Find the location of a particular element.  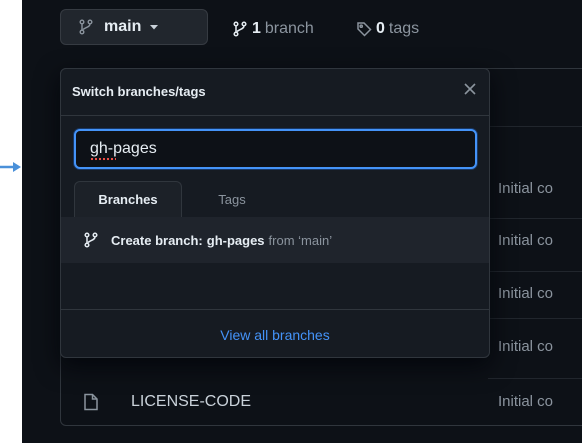

create-branch-source: from ‘main’ is located at coordinates (300, 240).